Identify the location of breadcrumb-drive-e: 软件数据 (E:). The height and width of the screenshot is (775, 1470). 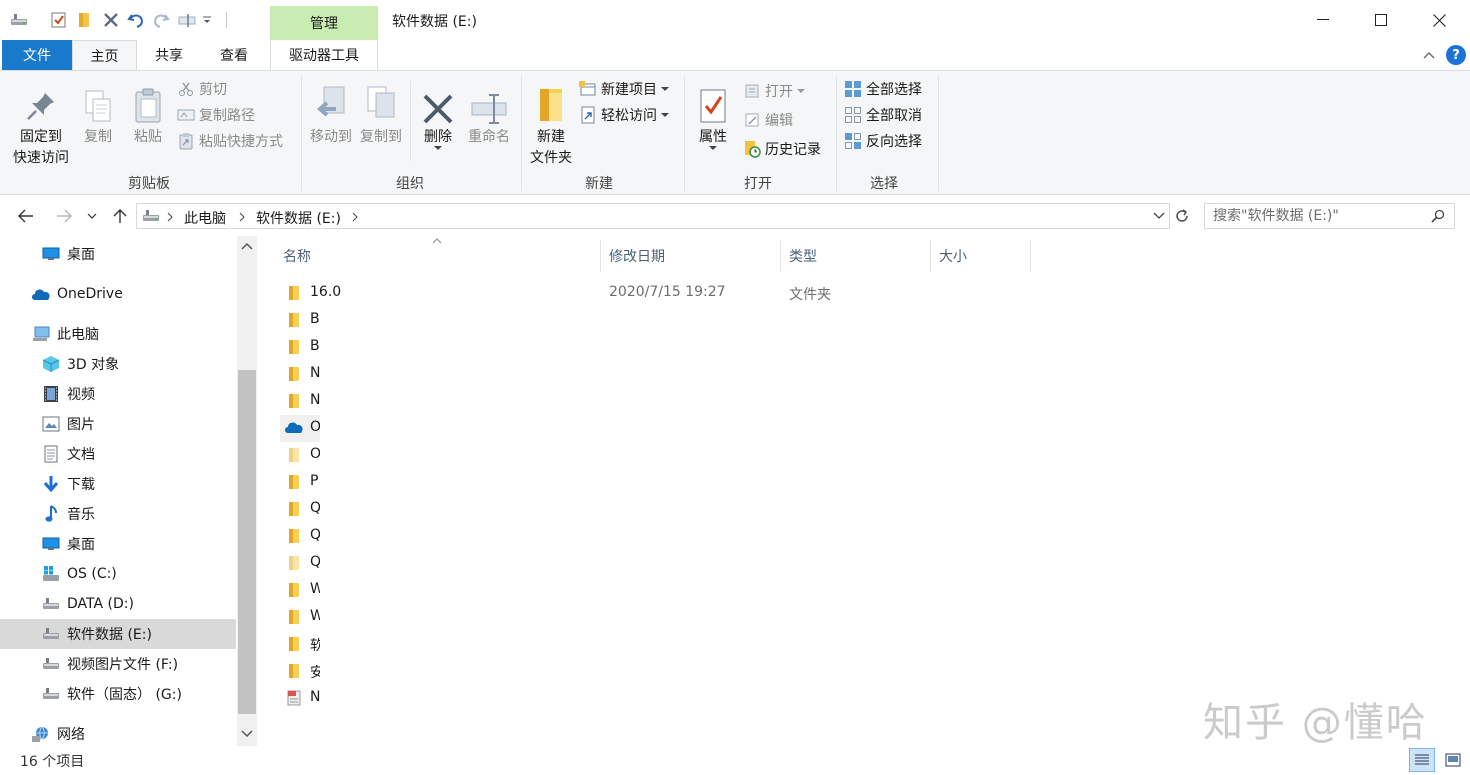
(298, 218).